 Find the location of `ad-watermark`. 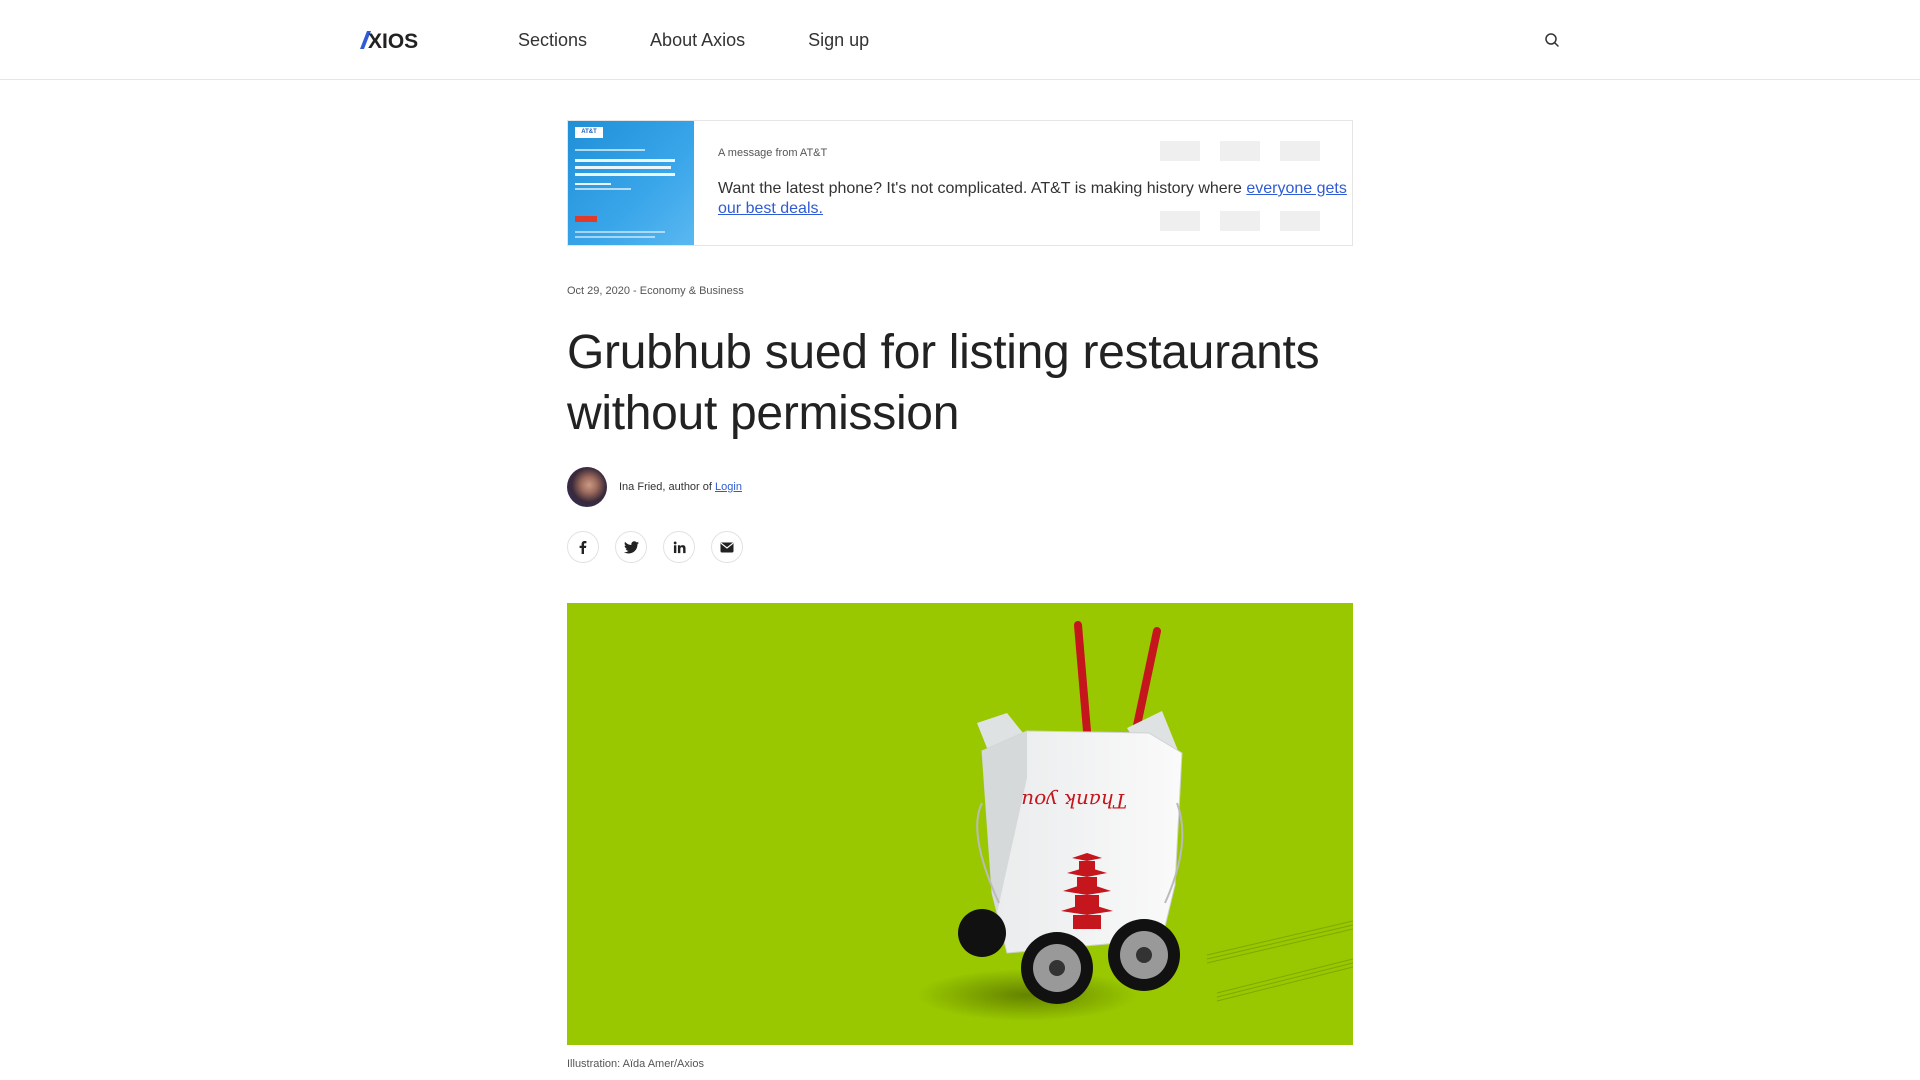

ad-watermark is located at coordinates (1240, 186).